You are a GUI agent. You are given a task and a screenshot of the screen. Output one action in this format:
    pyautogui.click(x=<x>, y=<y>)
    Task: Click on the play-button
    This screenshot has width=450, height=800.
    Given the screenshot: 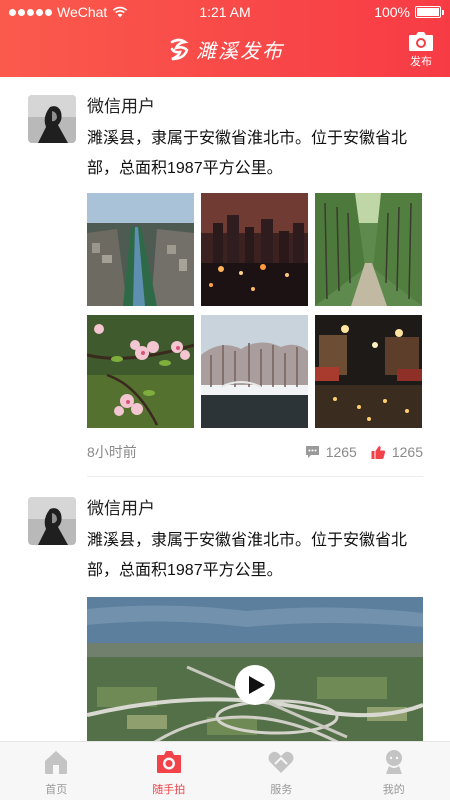 What is the action you would take?
    pyautogui.click(x=255, y=685)
    